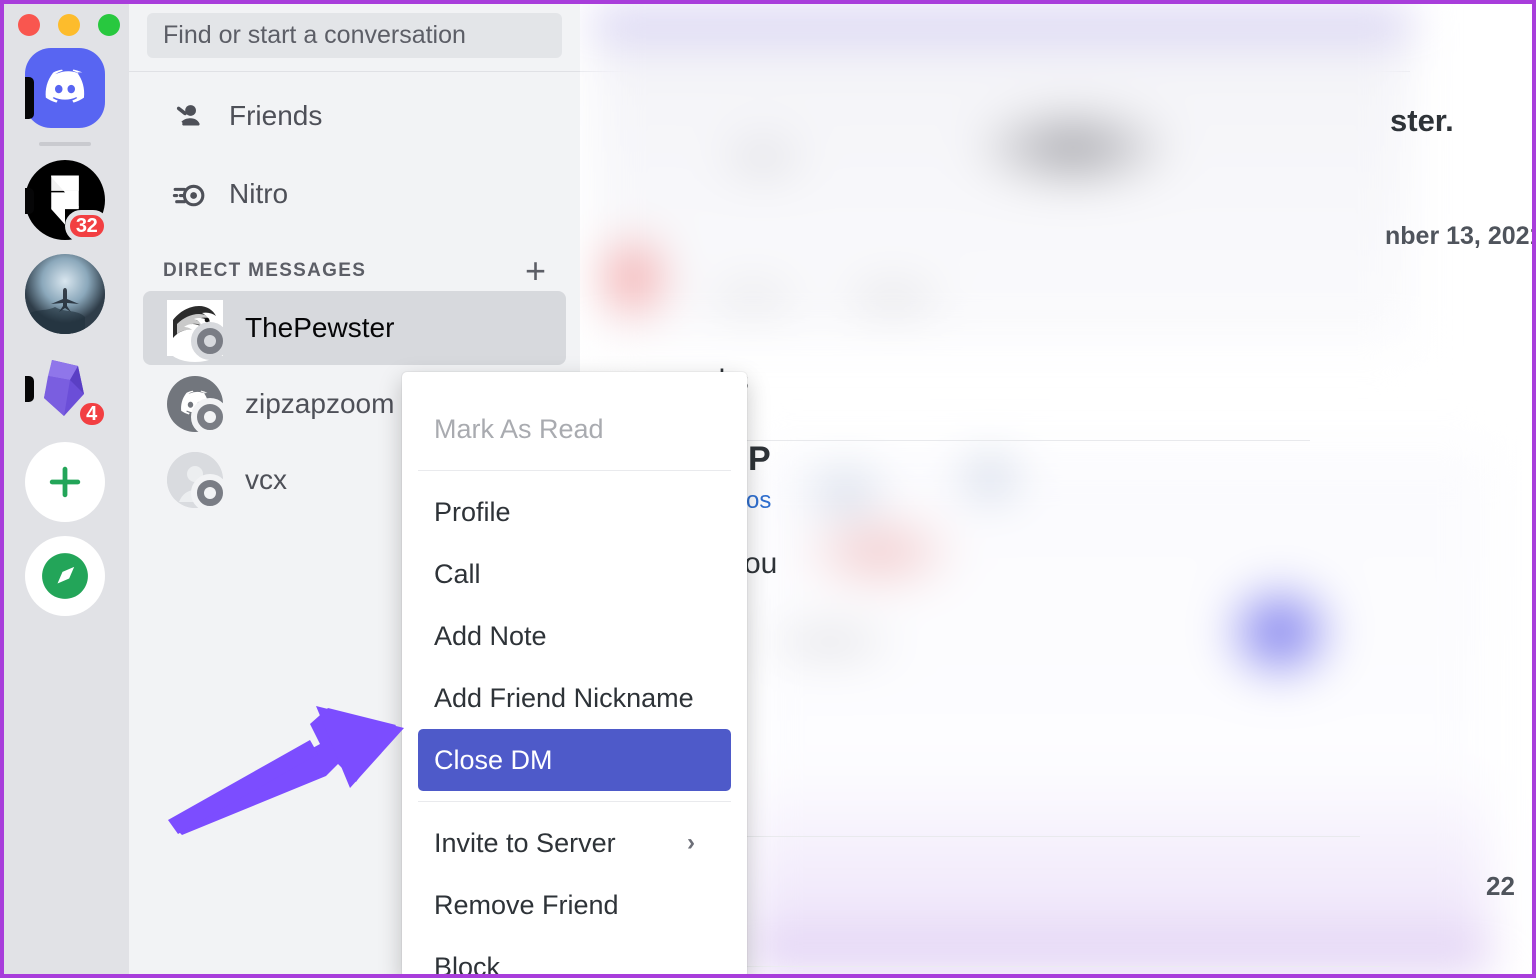  I want to click on context-menu-item-add-note: Add Note, so click(574, 636).